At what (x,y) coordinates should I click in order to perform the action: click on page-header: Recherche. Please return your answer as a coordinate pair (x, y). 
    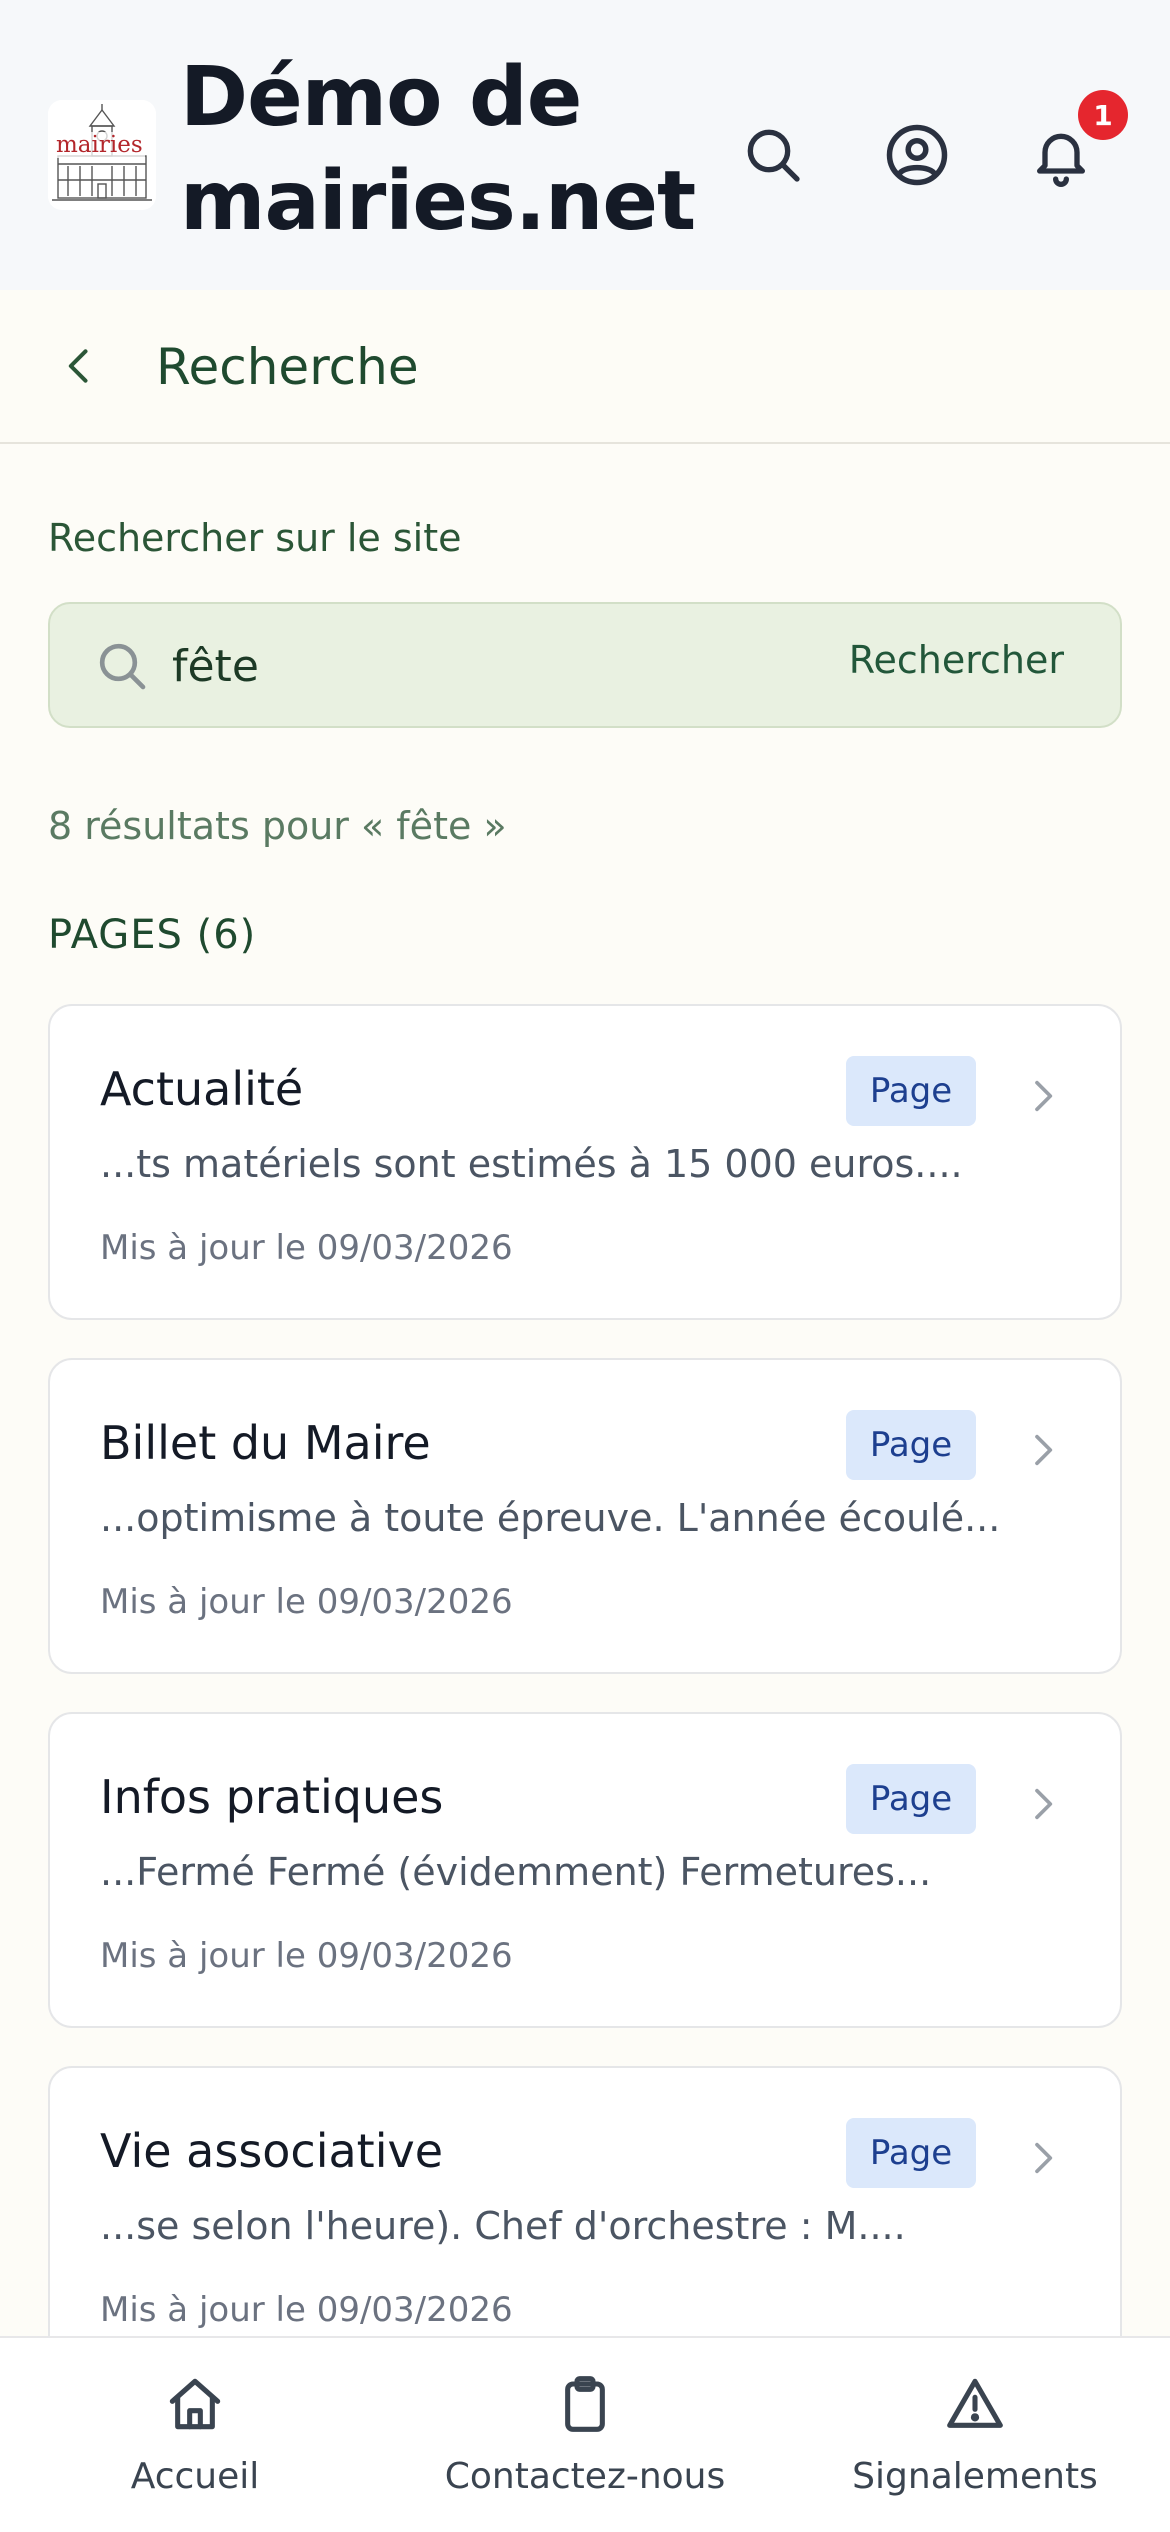
    Looking at the image, I should click on (585, 367).